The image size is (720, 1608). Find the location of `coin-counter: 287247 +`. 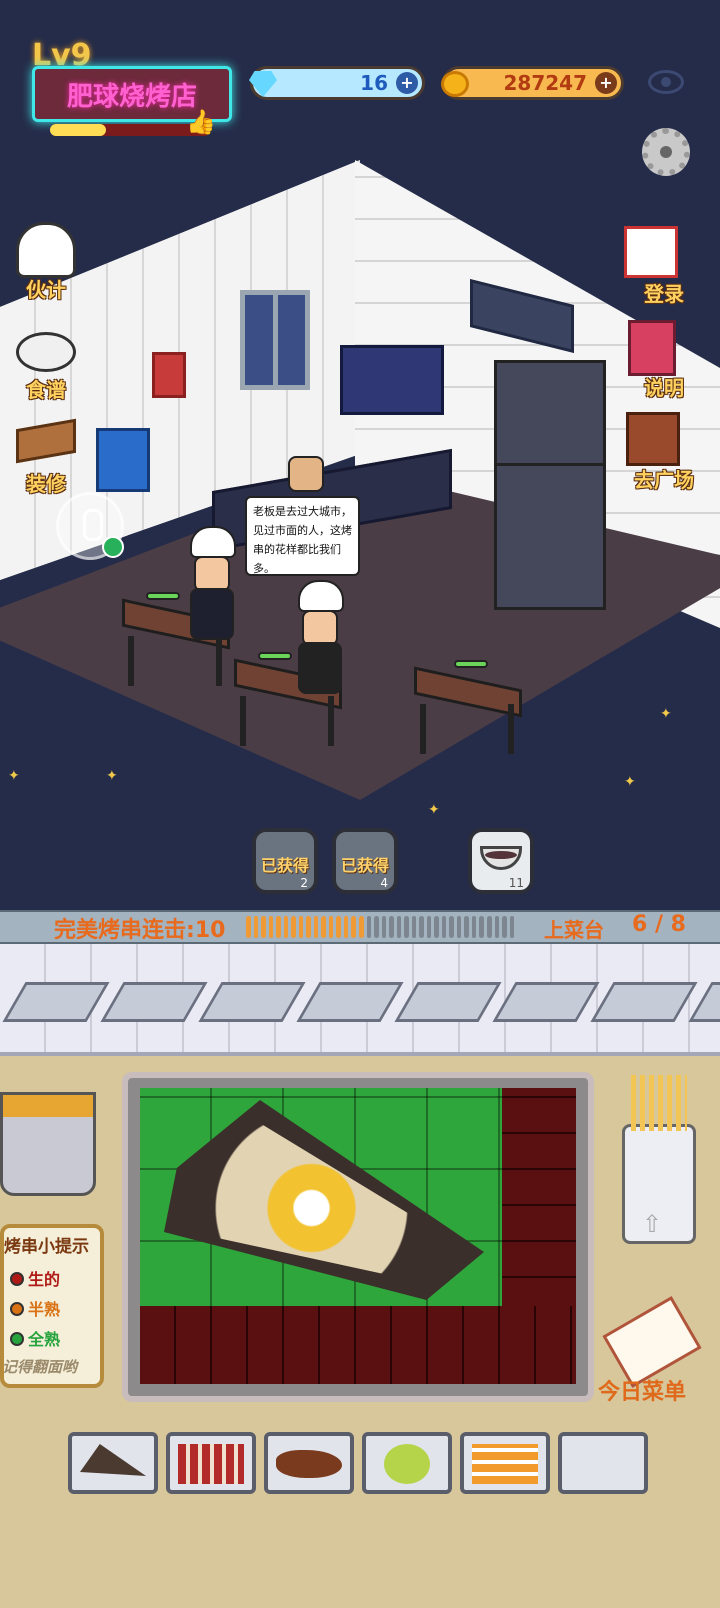

coin-counter: 287247 + is located at coordinates (532, 83).